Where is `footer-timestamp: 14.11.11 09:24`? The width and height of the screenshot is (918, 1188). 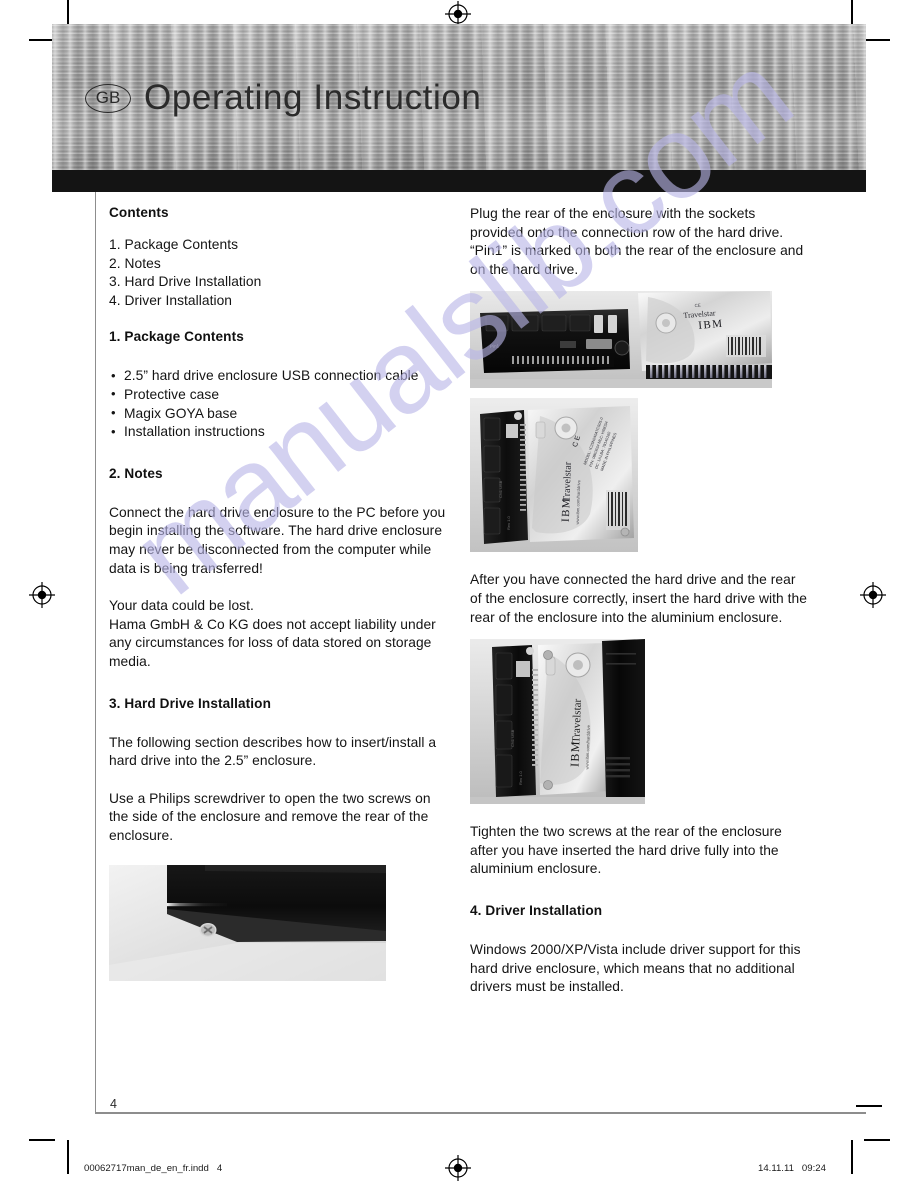 footer-timestamp: 14.11.11 09:24 is located at coordinates (792, 1168).